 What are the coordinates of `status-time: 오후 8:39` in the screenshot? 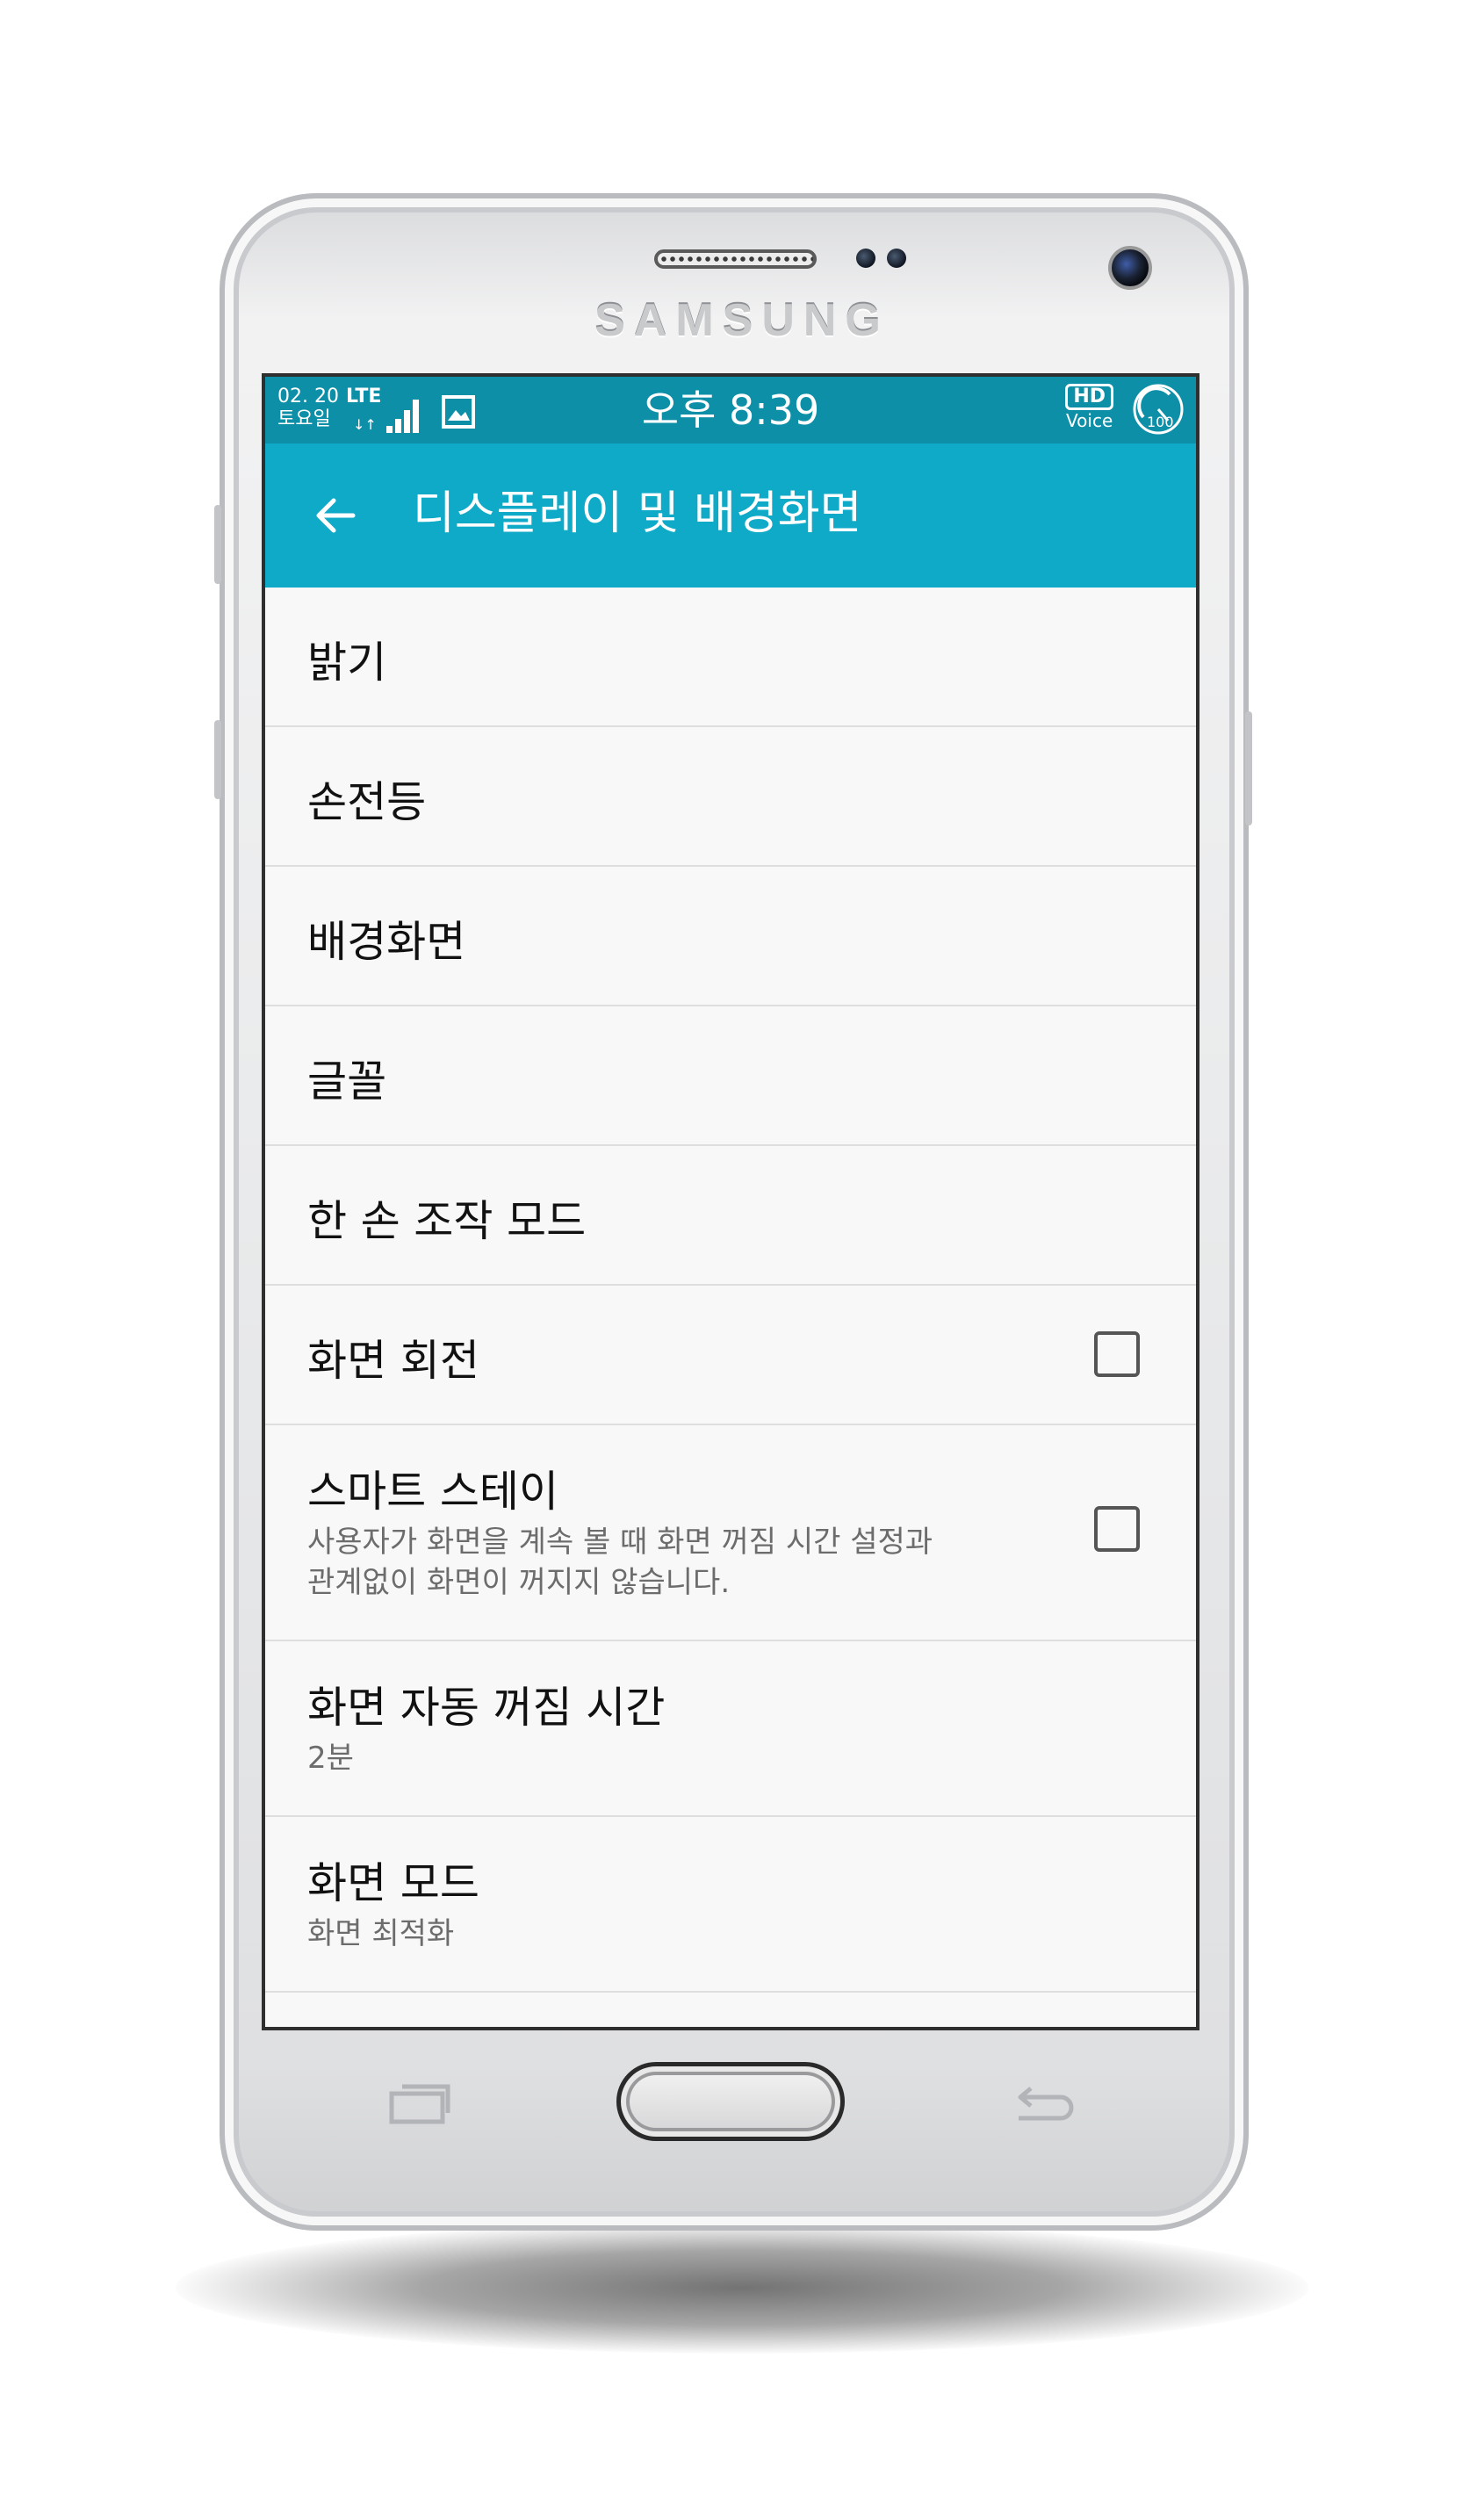 It's located at (730, 410).